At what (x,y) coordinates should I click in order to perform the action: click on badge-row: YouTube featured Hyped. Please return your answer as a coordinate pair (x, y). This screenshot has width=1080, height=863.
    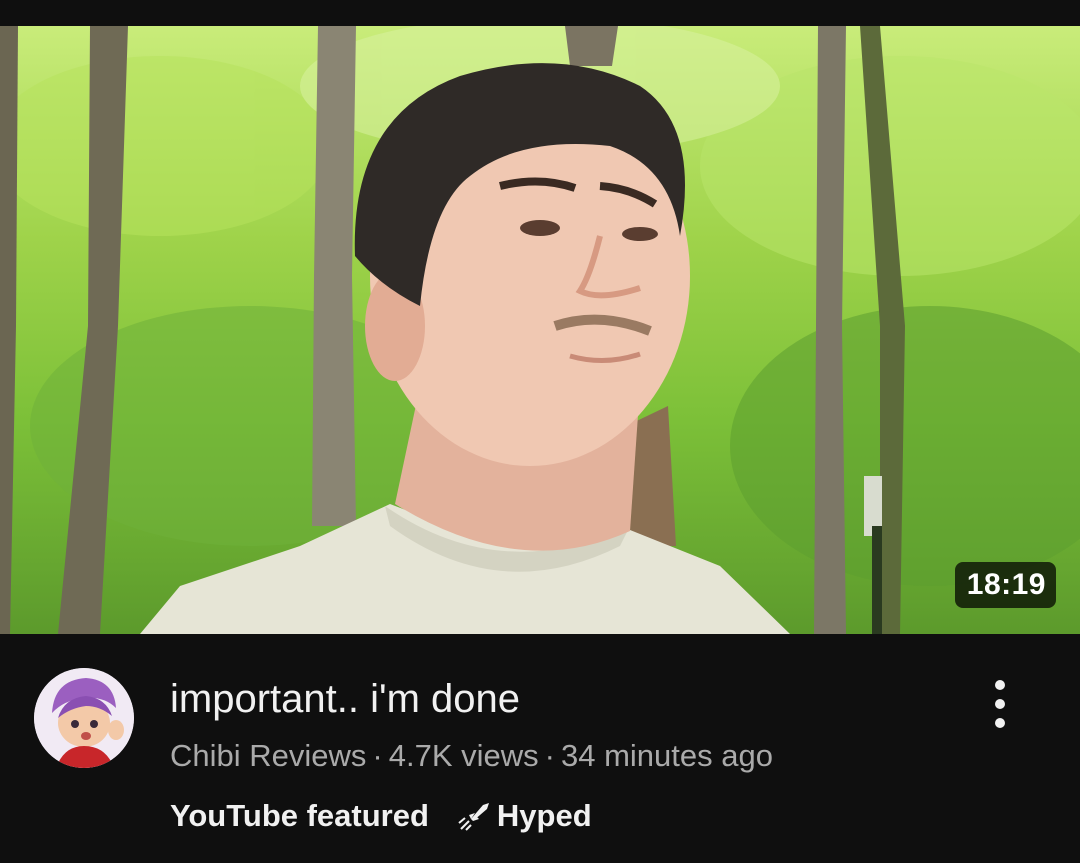
    Looking at the image, I should click on (381, 816).